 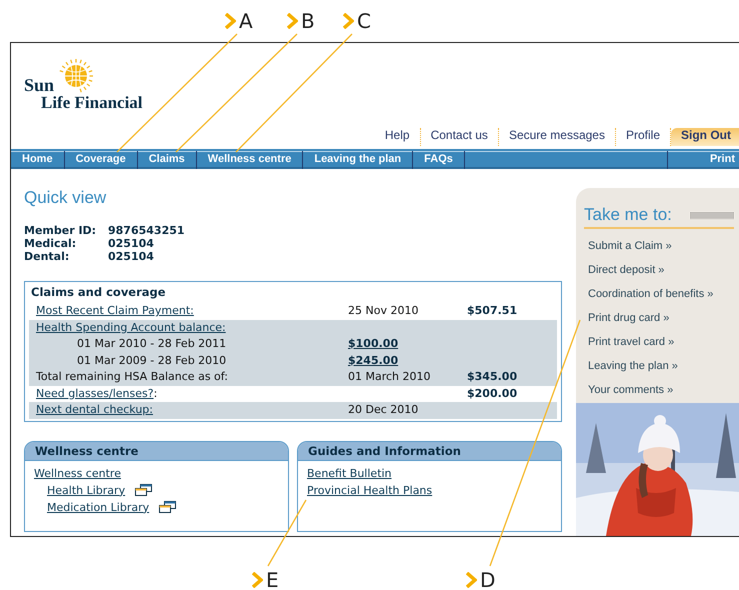 I want to click on sign-out-tab: Sign Out, so click(x=705, y=137).